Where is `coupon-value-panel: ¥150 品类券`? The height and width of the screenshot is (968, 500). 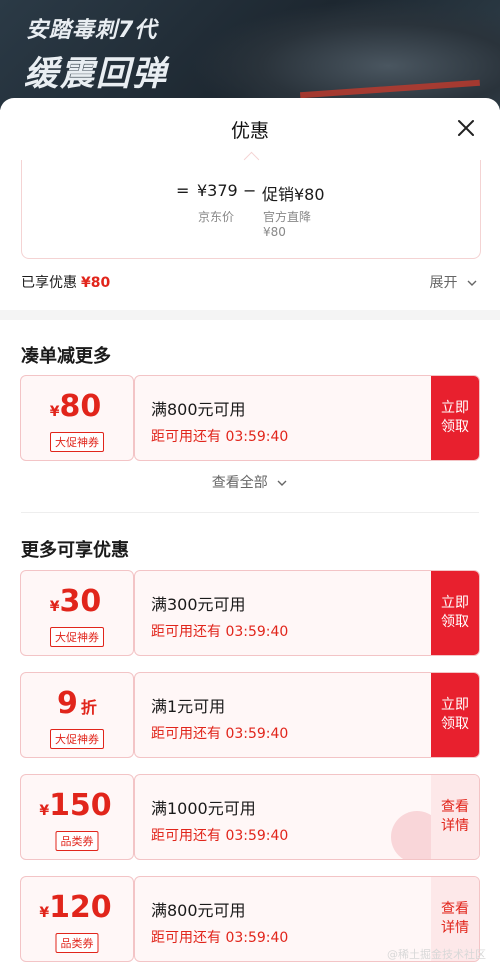 coupon-value-panel: ¥150 品类券 is located at coordinates (77, 817).